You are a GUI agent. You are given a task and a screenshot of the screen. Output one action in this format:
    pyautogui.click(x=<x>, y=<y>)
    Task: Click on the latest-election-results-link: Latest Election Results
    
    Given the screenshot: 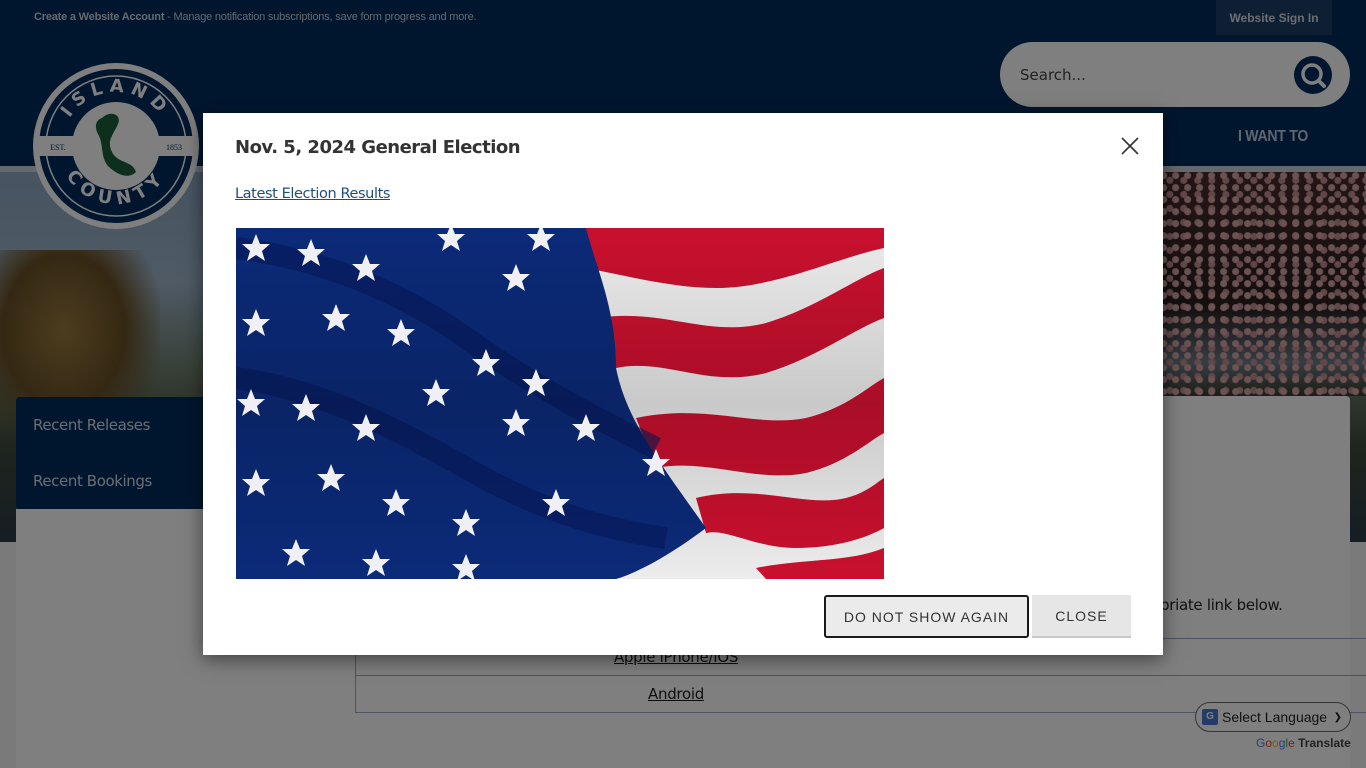 What is the action you would take?
    pyautogui.click(x=312, y=194)
    